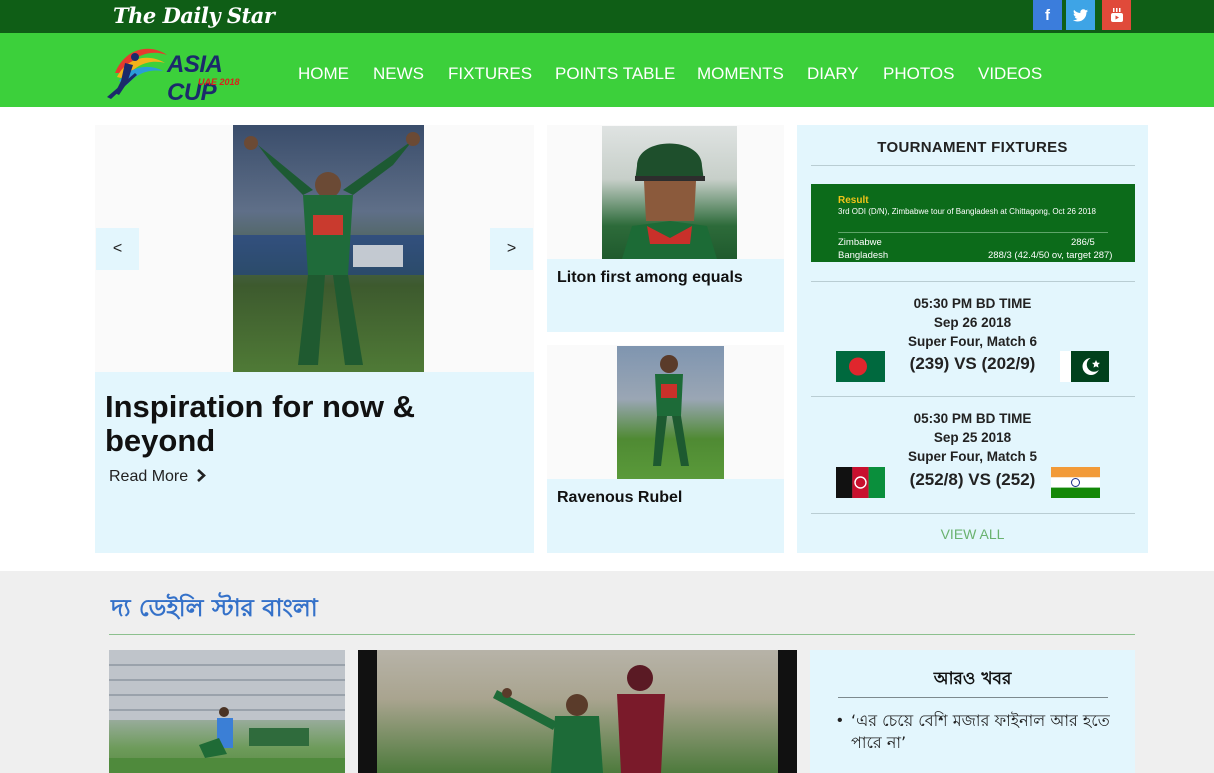 The image size is (1214, 773). What do you see at coordinates (1050, 255) in the screenshot?
I see `scorecard-score2: 288/3 (42.4/50 ov, target 287)` at bounding box center [1050, 255].